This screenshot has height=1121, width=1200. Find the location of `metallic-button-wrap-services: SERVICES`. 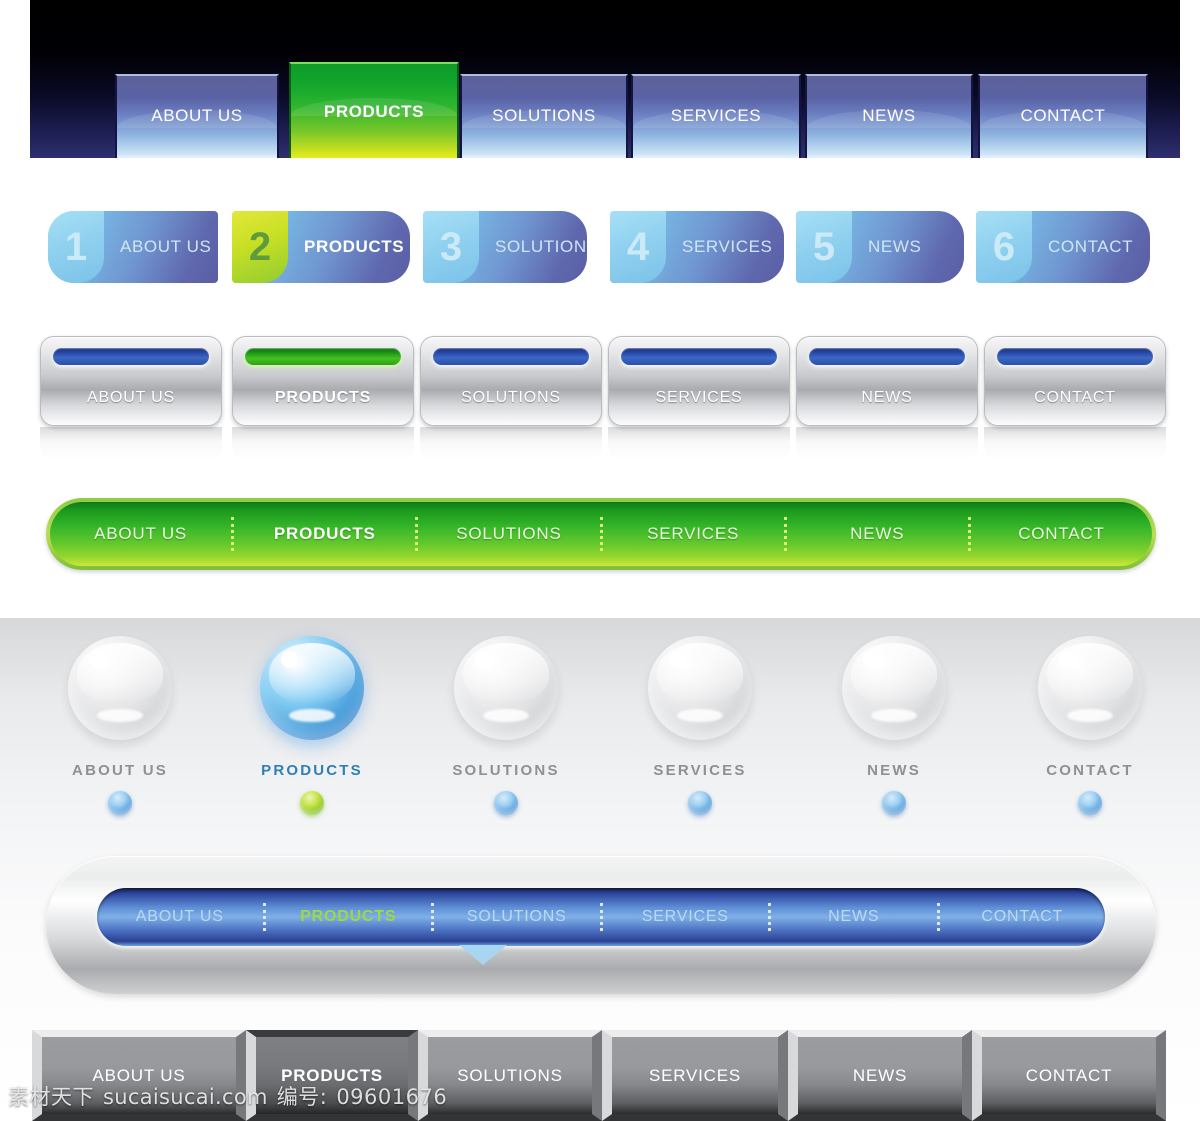

metallic-button-wrap-services: SERVICES is located at coordinates (699, 398).